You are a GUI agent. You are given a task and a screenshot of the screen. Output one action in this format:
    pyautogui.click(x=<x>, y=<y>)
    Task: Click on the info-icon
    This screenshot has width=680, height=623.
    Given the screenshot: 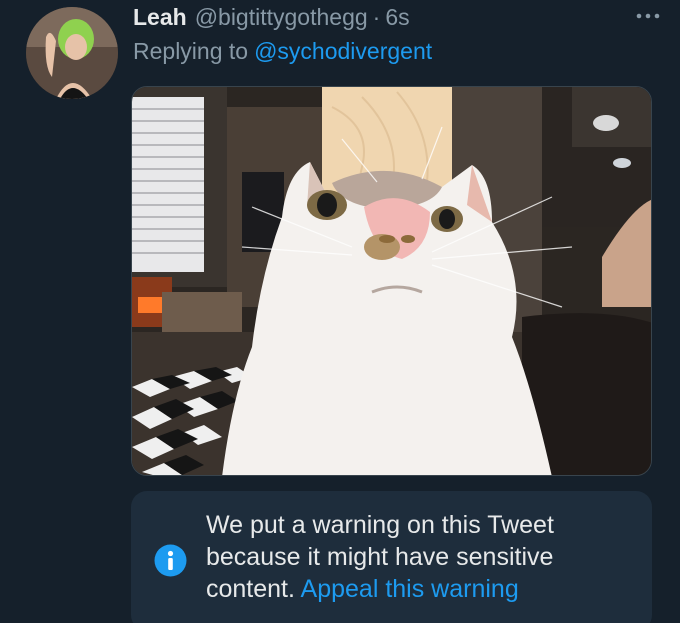 What is the action you would take?
    pyautogui.click(x=170, y=560)
    